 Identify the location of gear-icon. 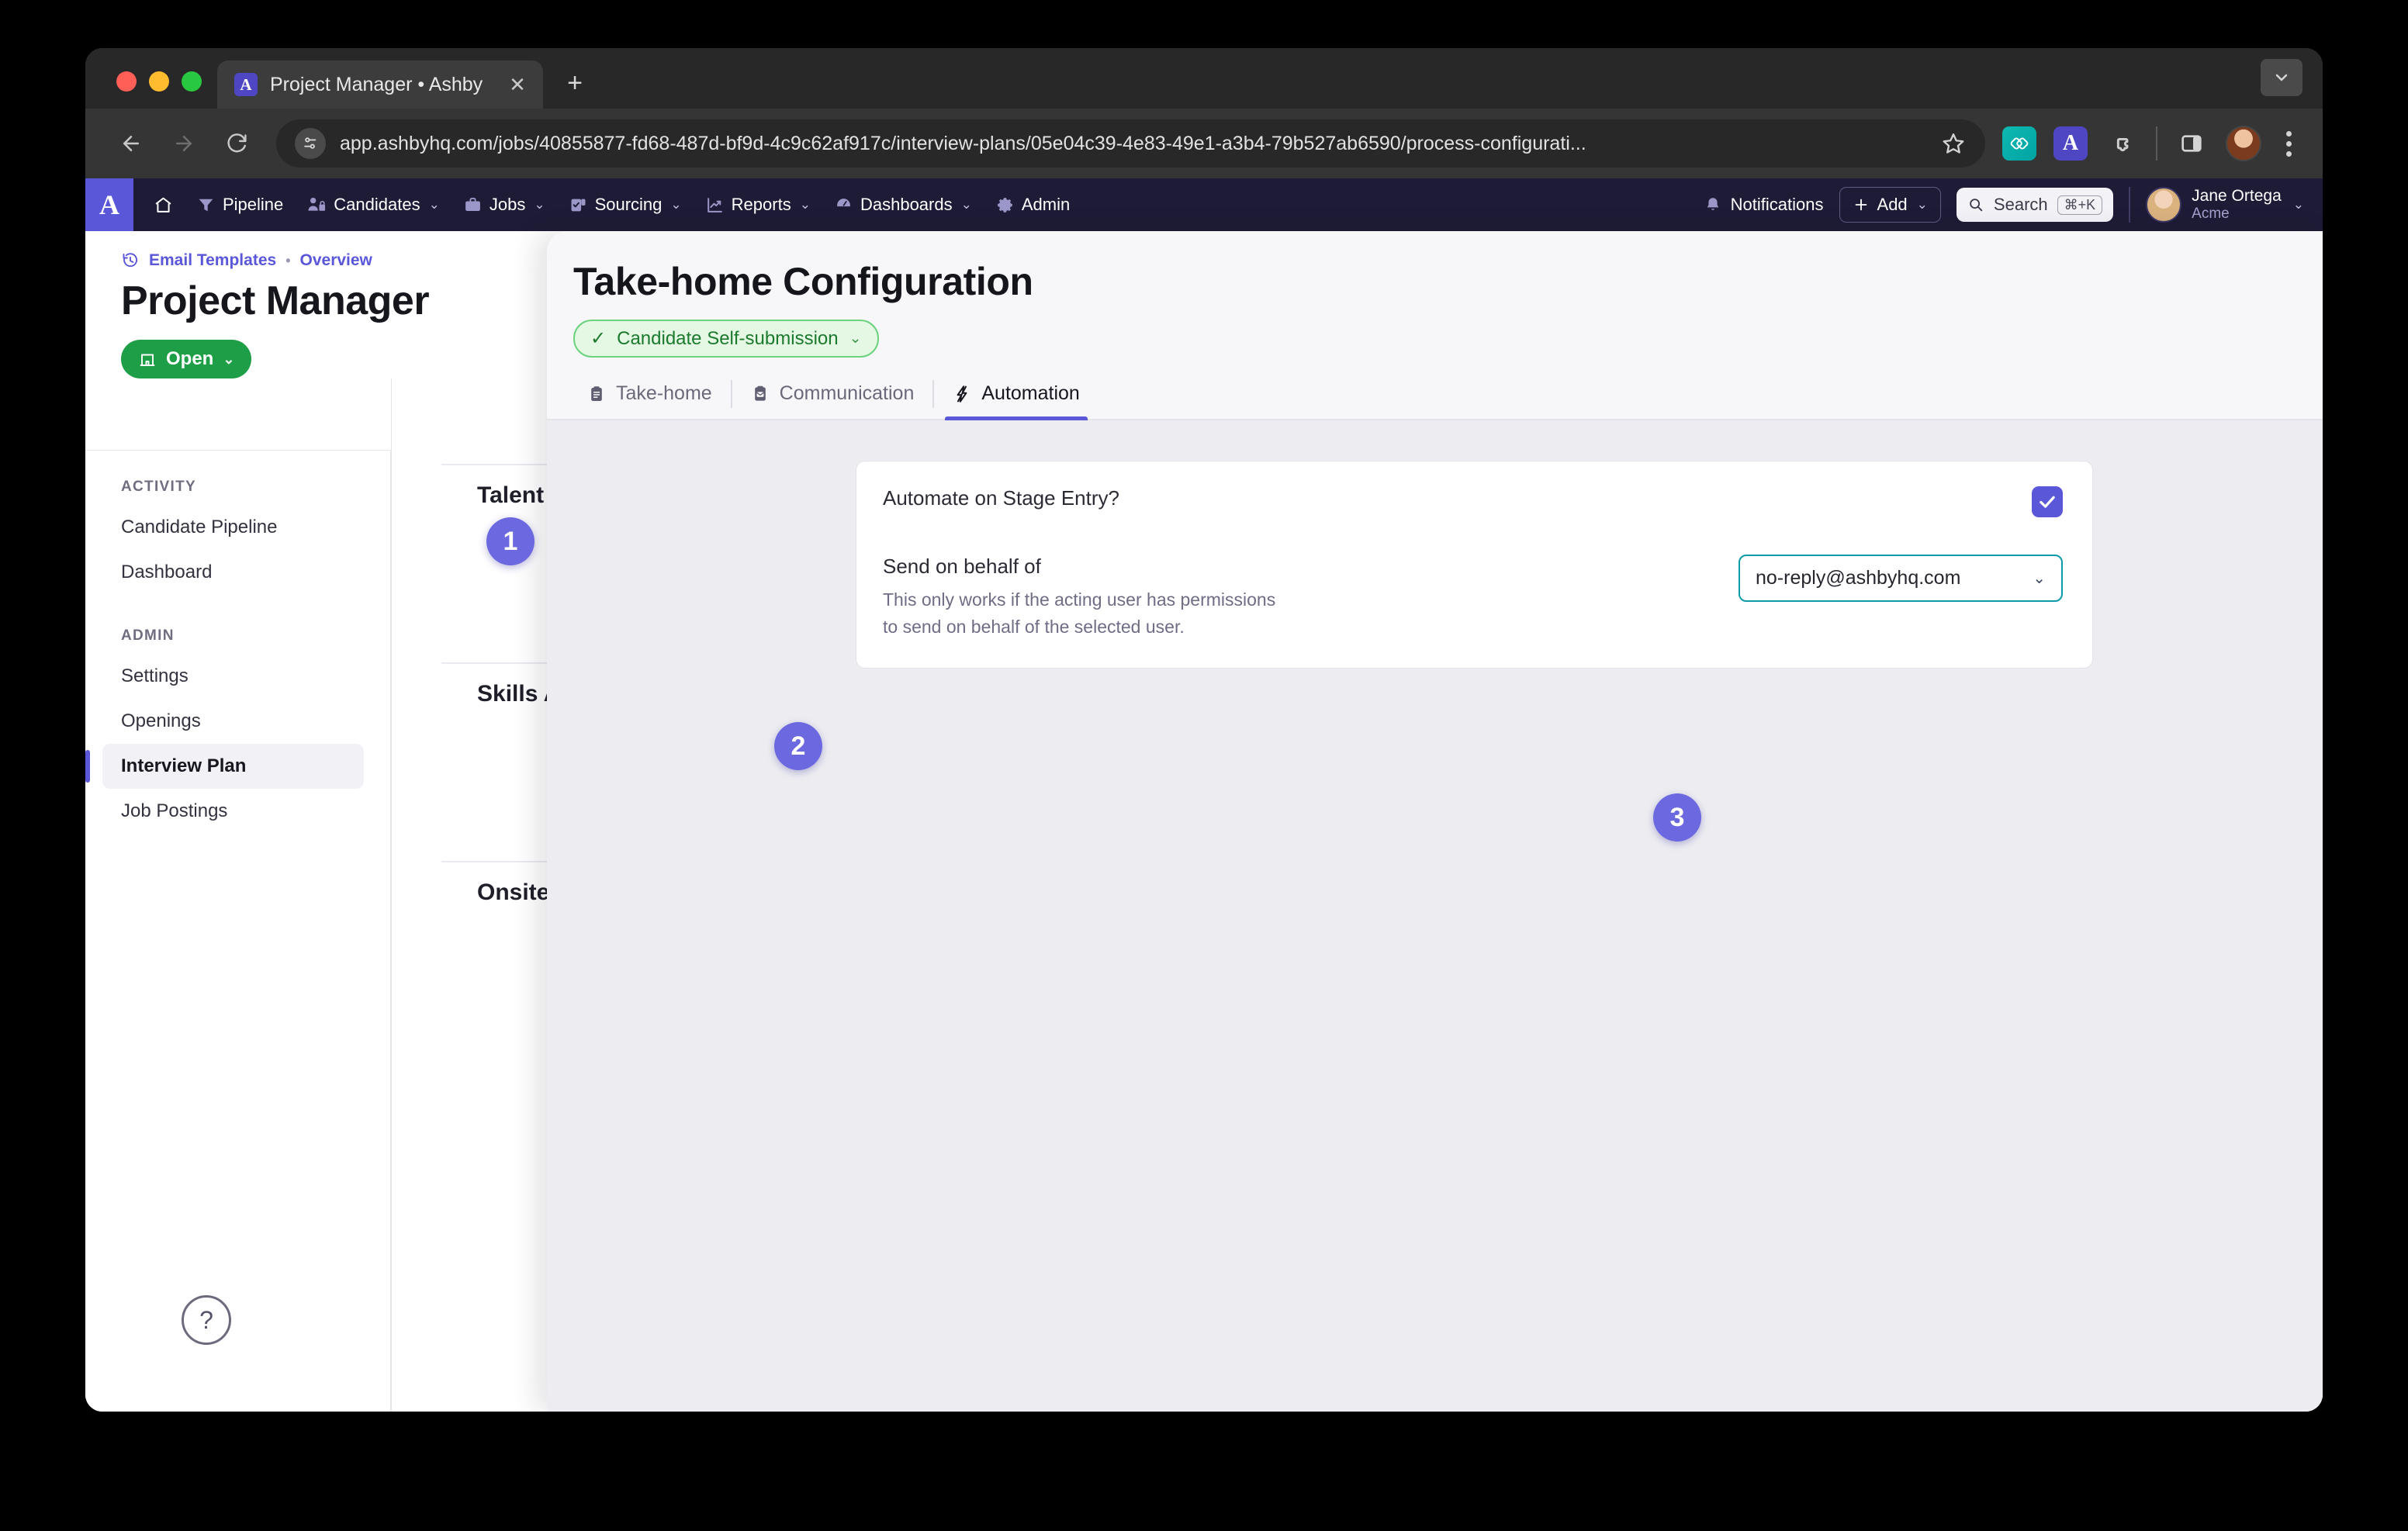
(1005, 205).